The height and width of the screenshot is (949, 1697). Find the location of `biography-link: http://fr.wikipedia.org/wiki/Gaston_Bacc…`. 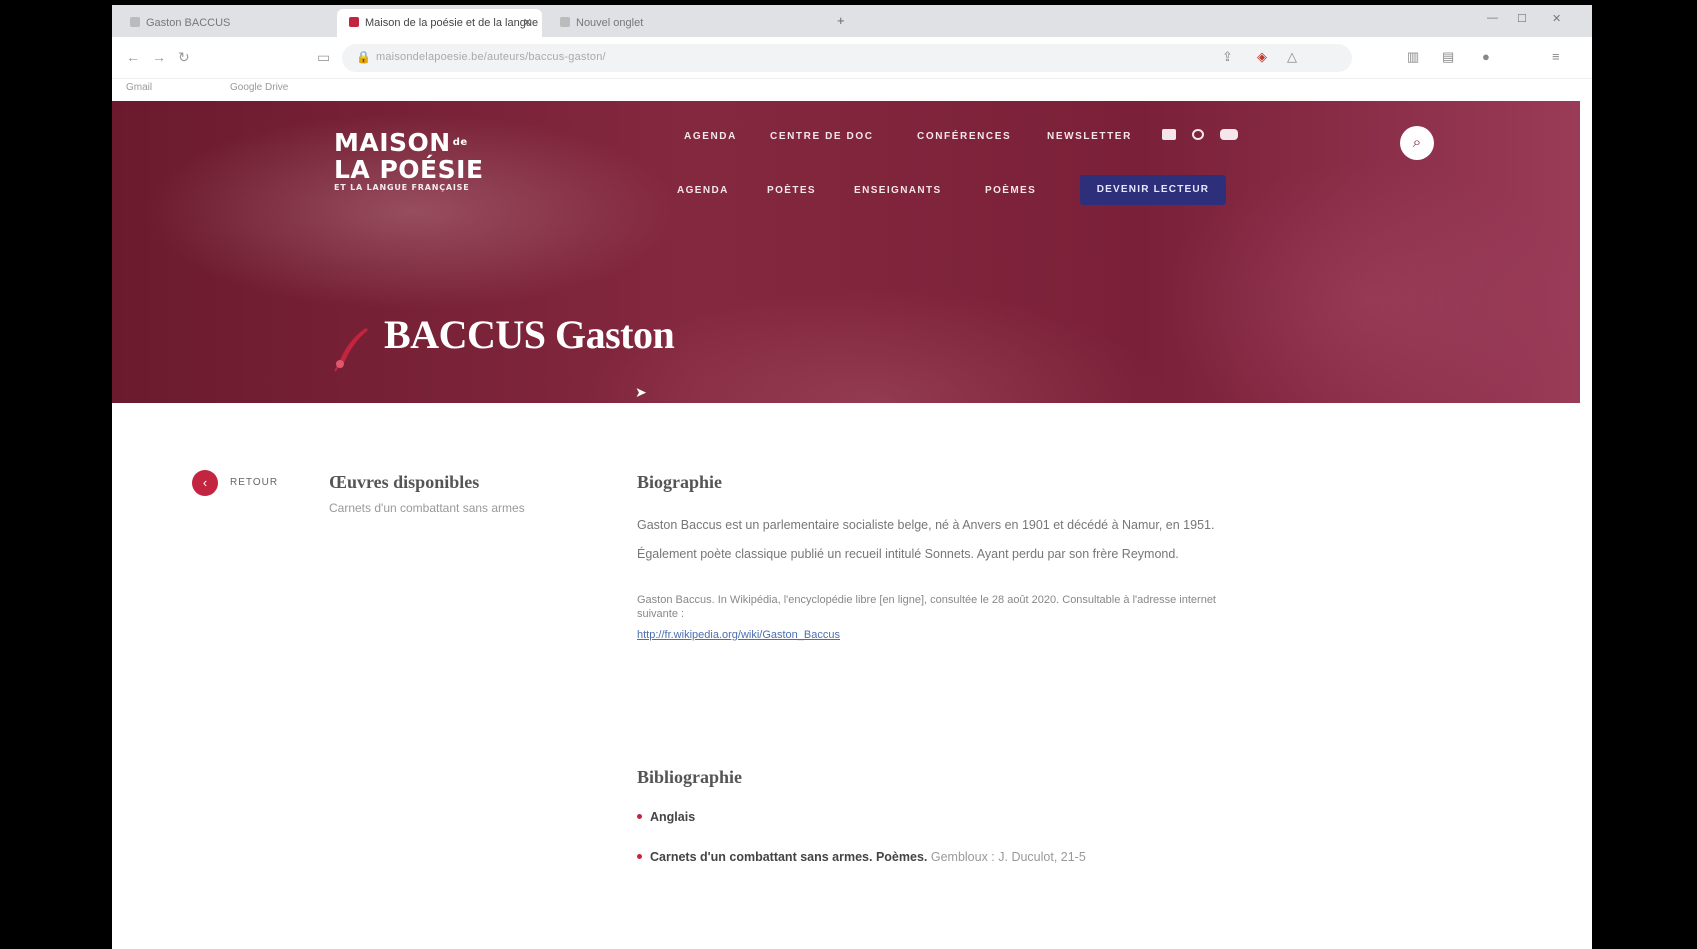

biography-link: http://fr.wikipedia.org/wiki/Gaston_Bacc… is located at coordinates (738, 635).